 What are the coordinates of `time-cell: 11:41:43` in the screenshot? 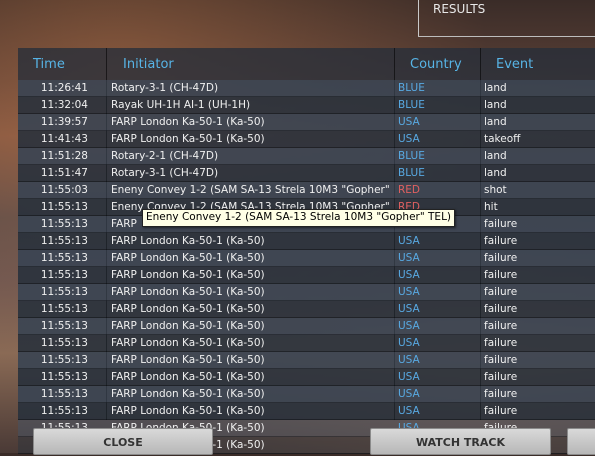 It's located at (64, 139).